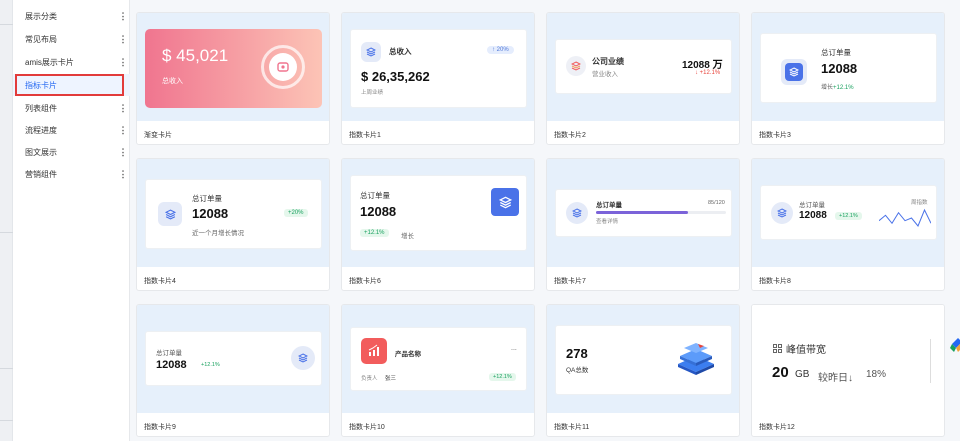 The image size is (960, 441). What do you see at coordinates (195, 55) in the screenshot?
I see `revenue-value: $ 45,021` at bounding box center [195, 55].